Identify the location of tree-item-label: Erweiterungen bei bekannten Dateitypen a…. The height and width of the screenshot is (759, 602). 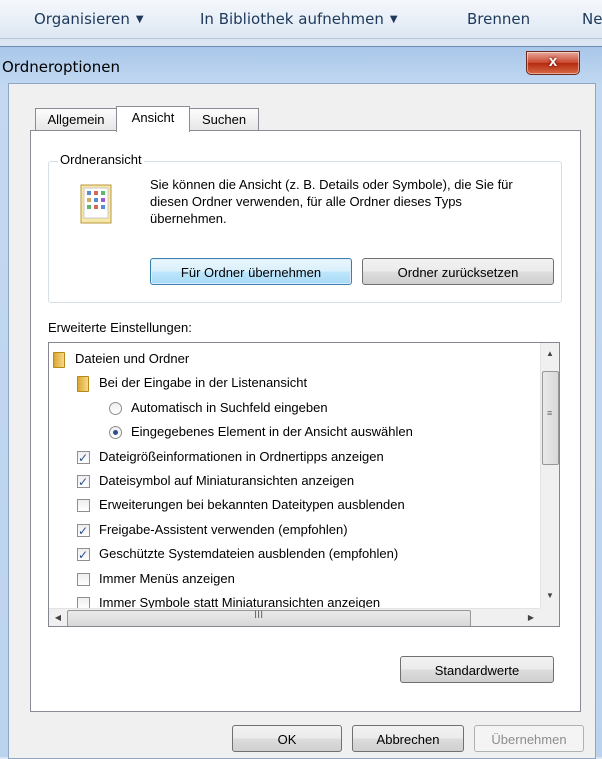
(252, 505).